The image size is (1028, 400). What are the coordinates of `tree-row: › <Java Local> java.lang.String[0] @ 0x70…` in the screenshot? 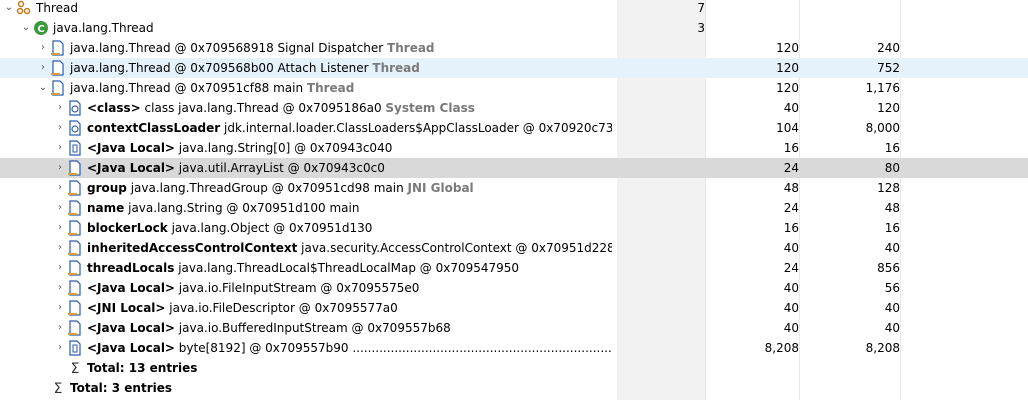 It's located at (514, 148).